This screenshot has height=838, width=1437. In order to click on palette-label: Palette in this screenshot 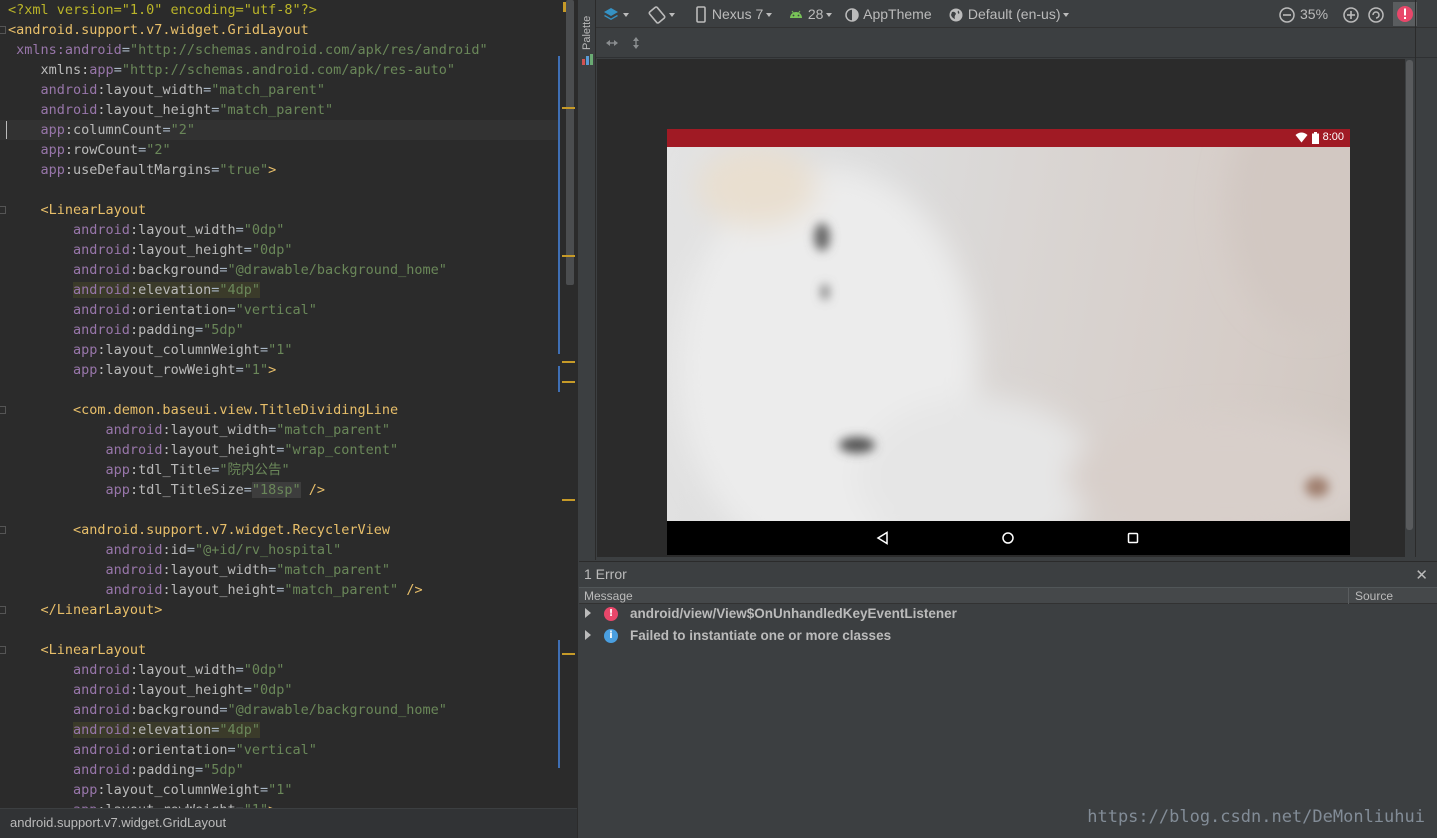, I will do `click(587, 33)`.